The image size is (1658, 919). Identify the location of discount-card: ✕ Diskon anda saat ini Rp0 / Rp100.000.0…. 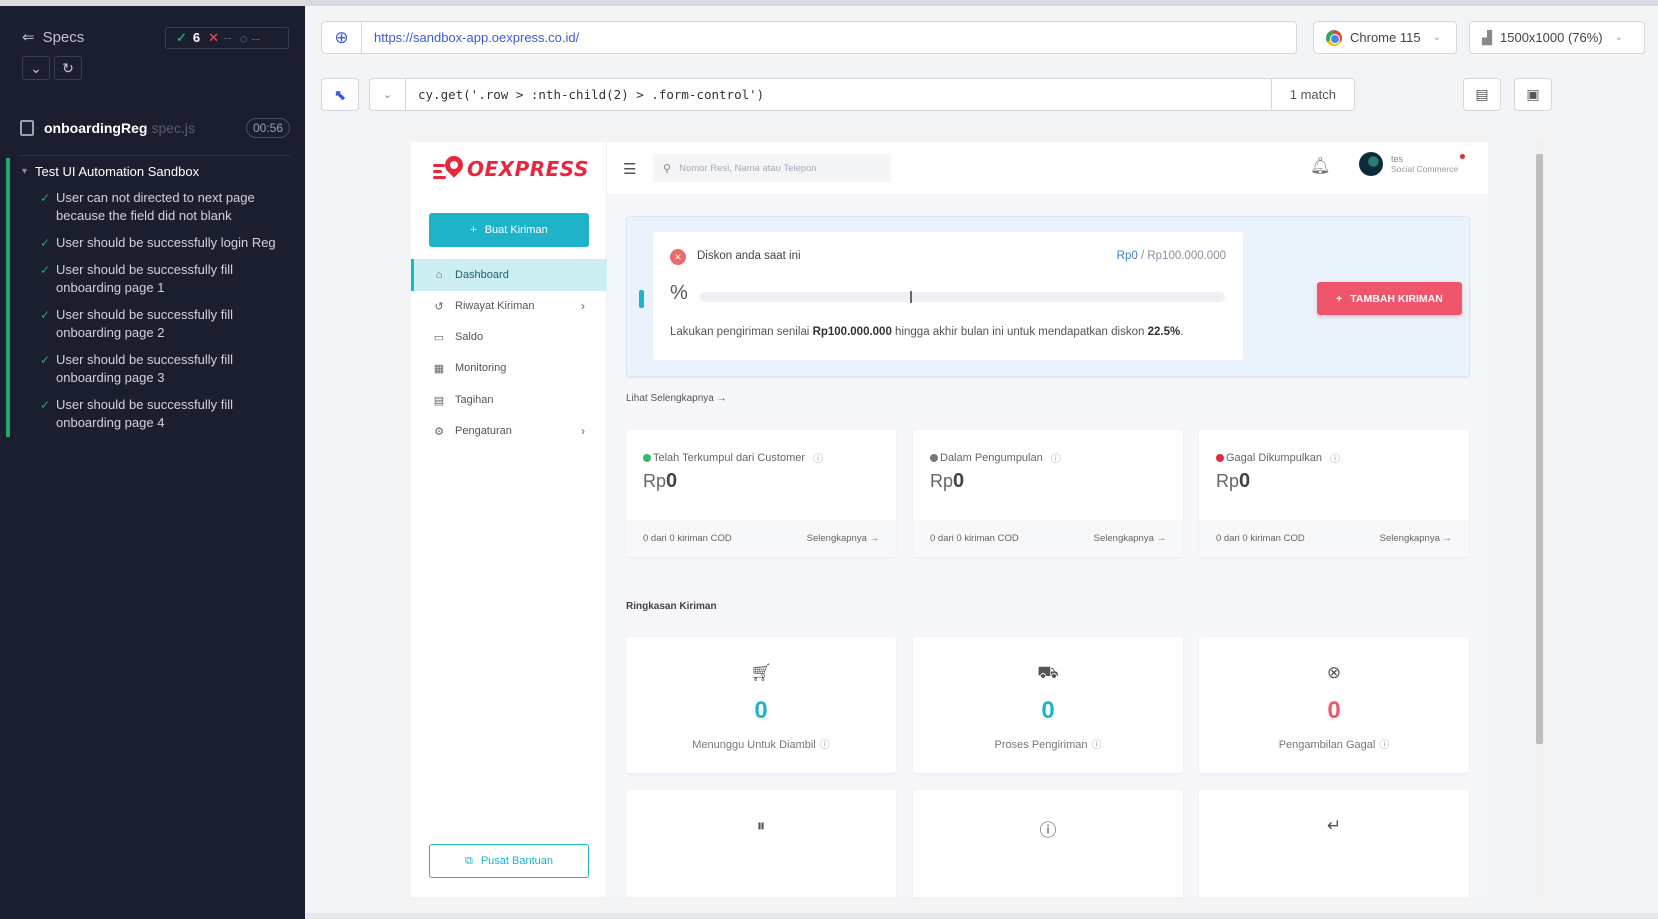
(948, 296).